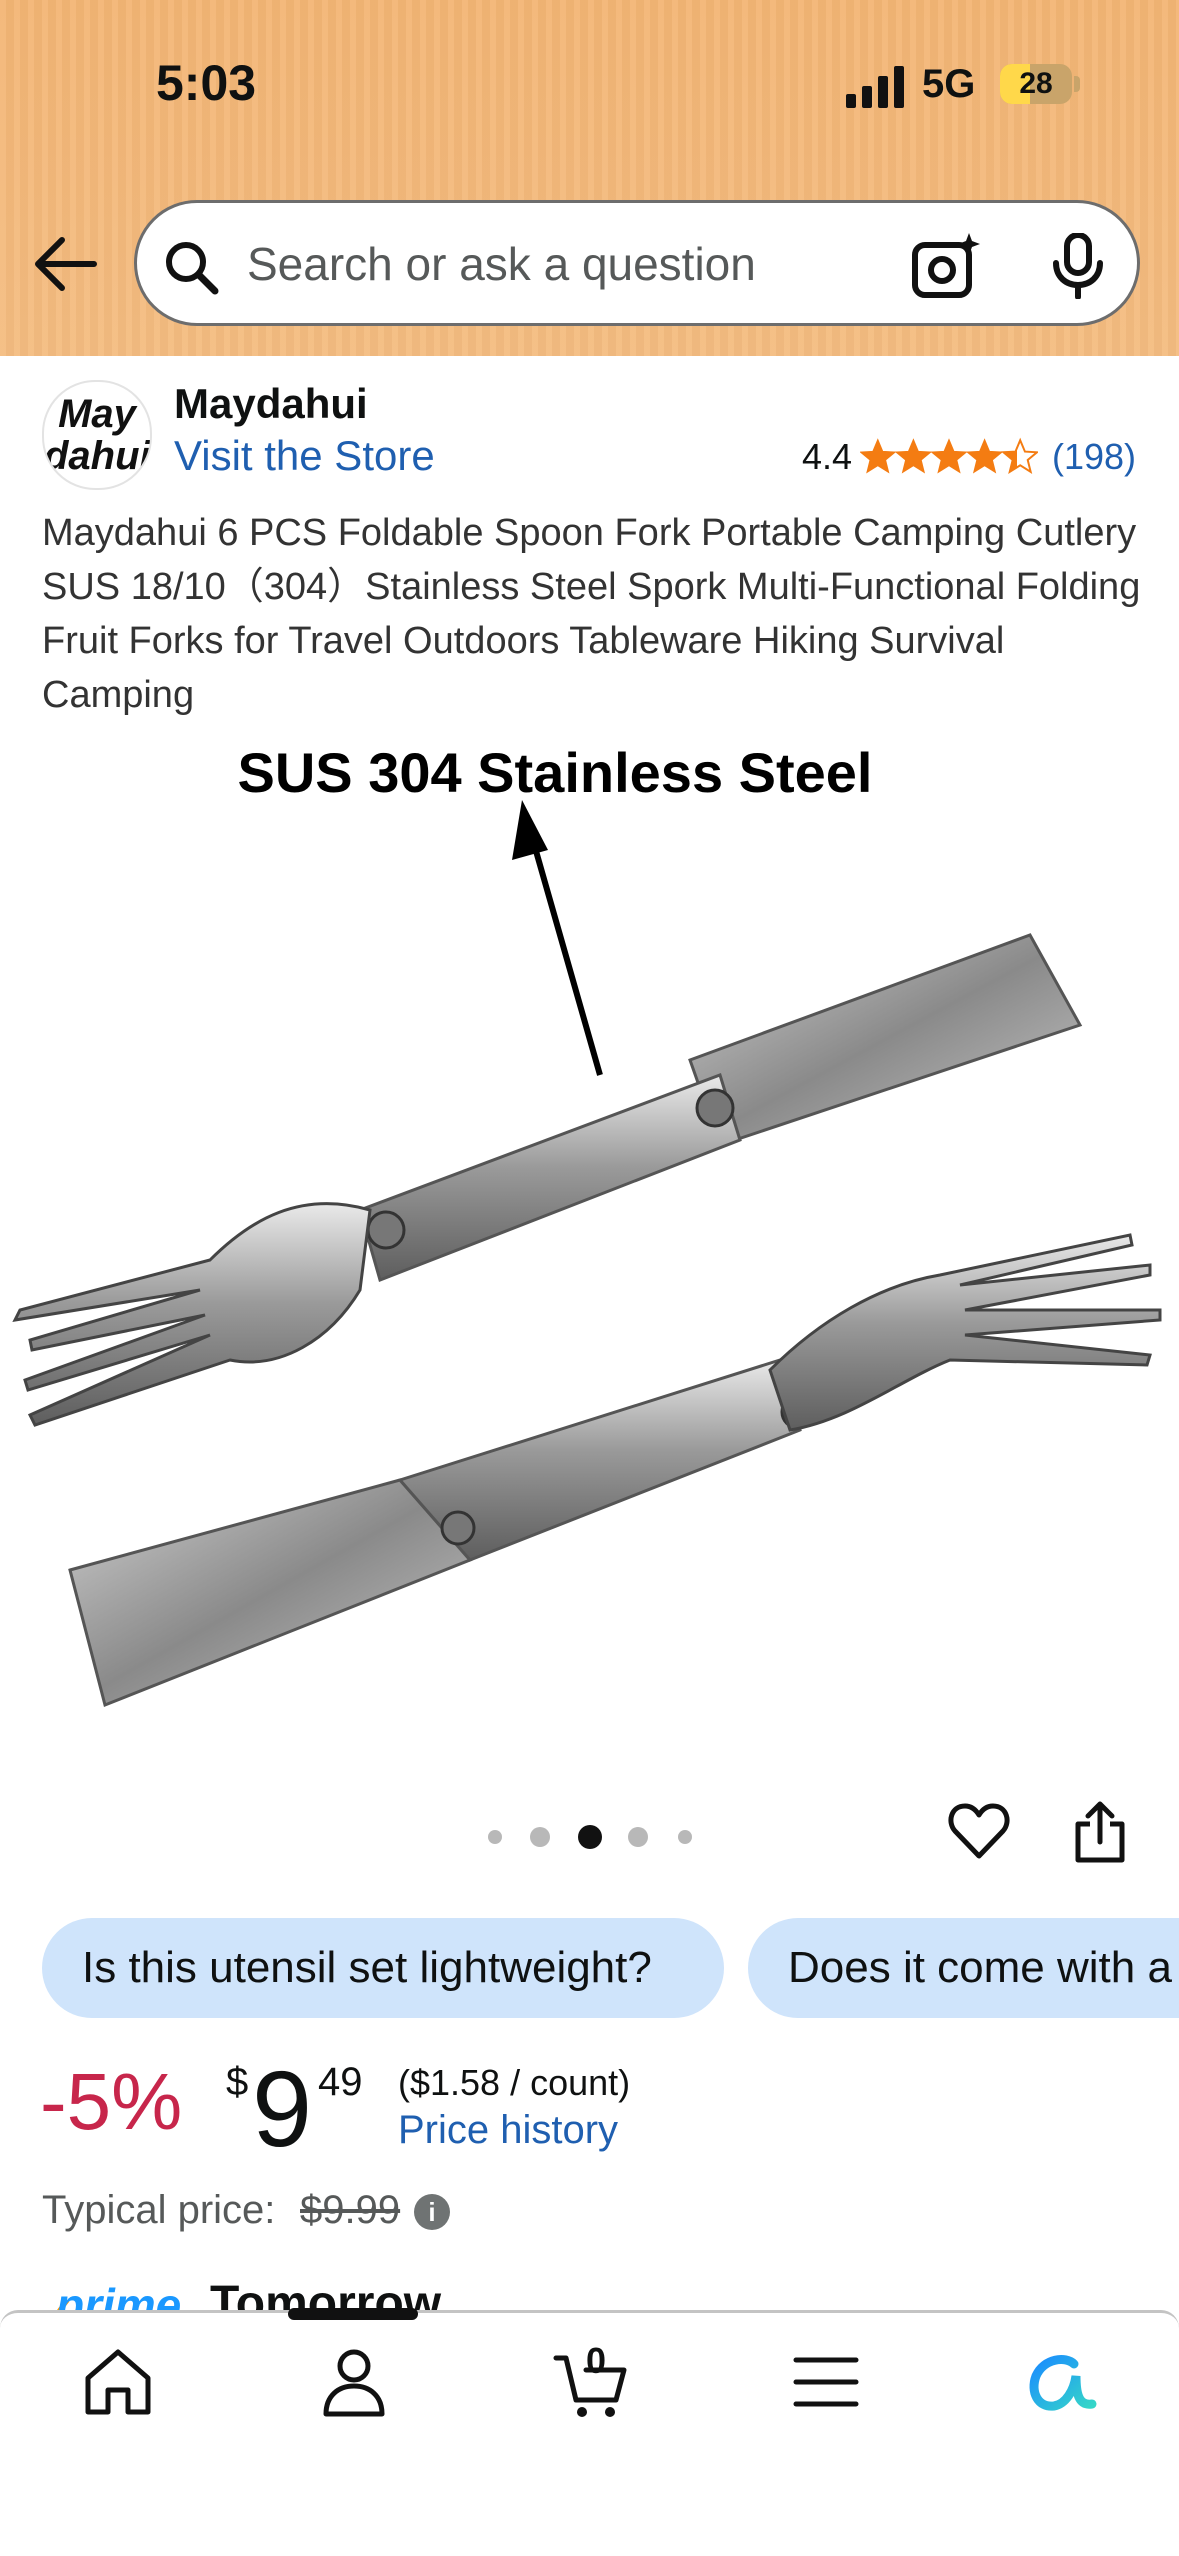 The height and width of the screenshot is (2556, 1179). I want to click on search-input, so click(587, 264).